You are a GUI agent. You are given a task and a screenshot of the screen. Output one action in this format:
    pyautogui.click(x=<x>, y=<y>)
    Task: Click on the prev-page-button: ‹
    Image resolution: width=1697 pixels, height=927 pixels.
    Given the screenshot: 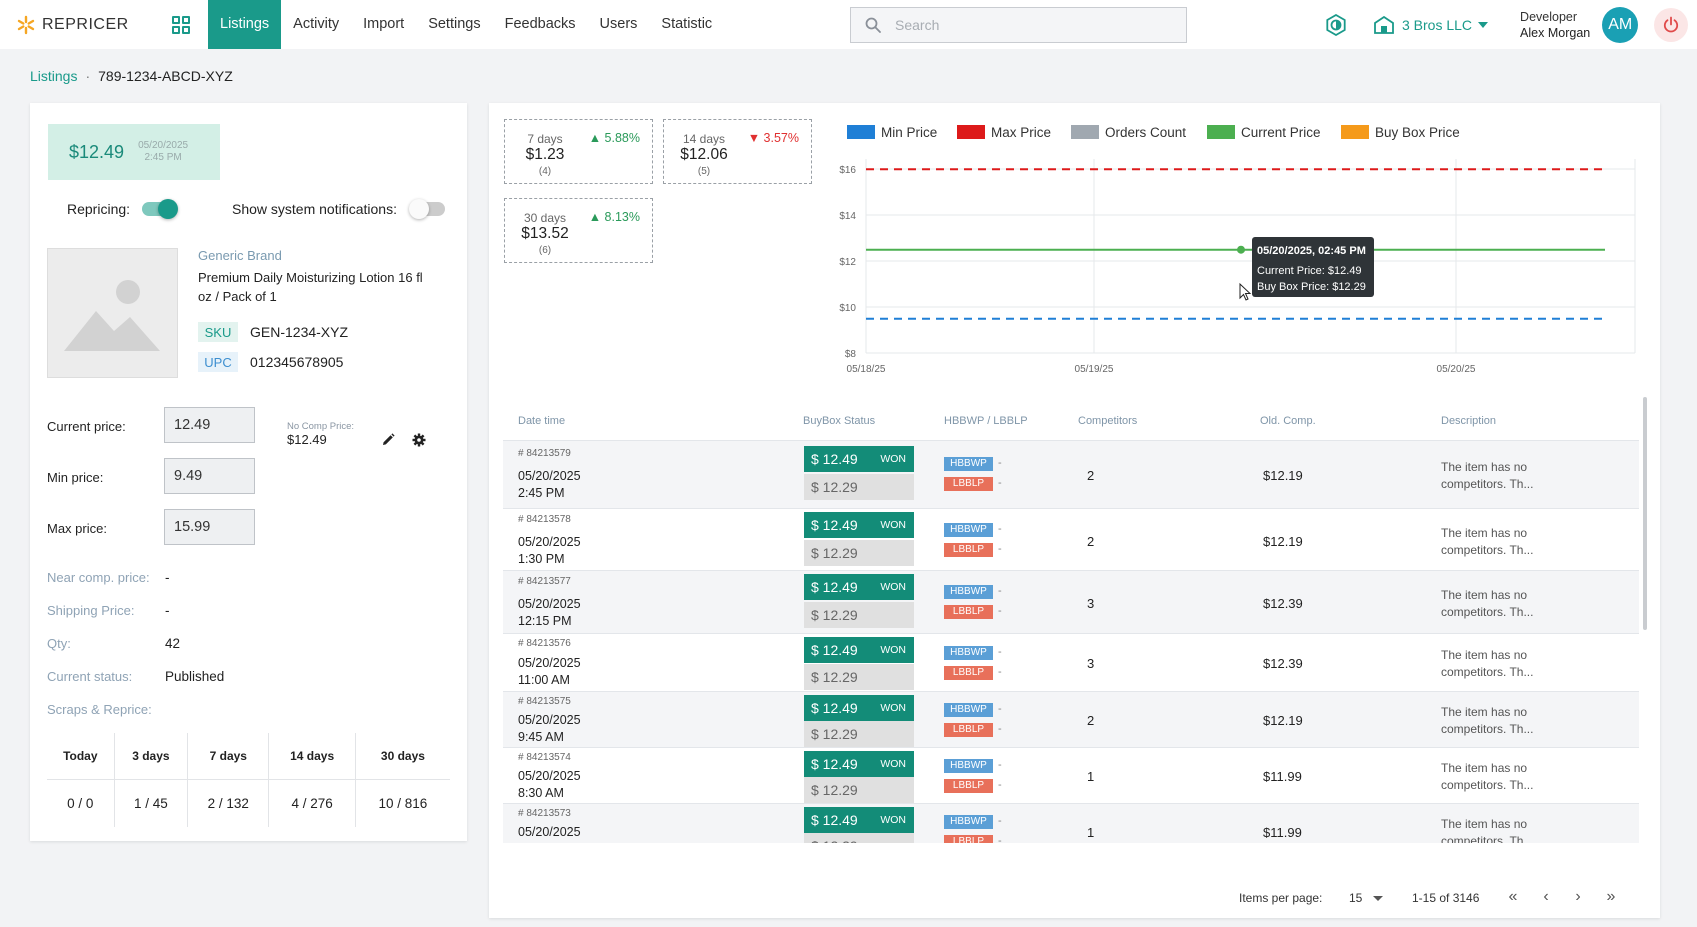 What is the action you would take?
    pyautogui.click(x=1546, y=897)
    